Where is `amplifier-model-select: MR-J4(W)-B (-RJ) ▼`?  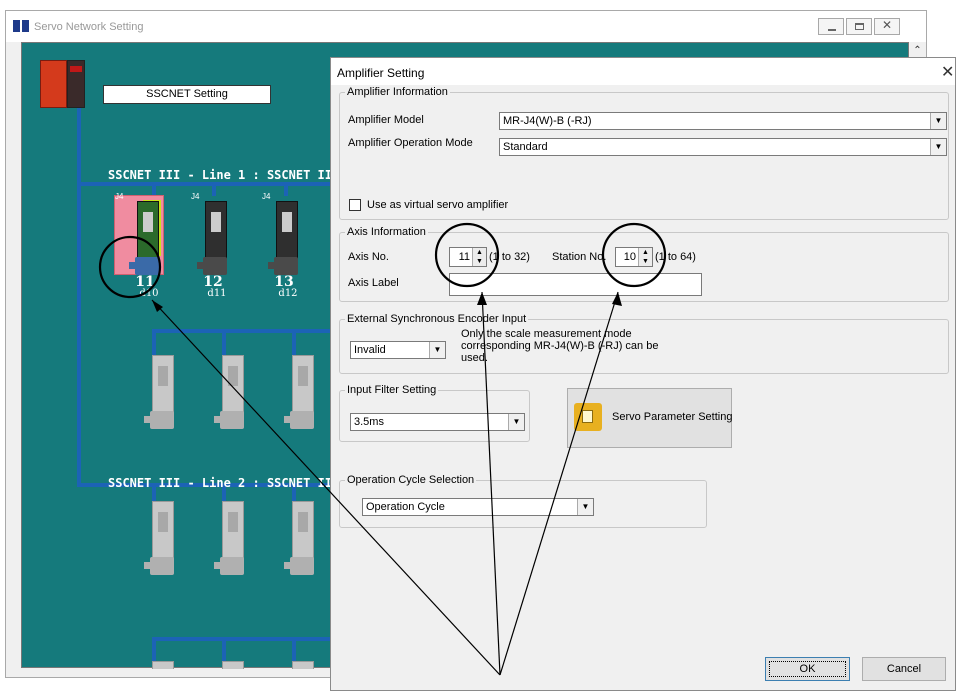
amplifier-model-select: MR-J4(W)-B (-RJ) ▼ is located at coordinates (723, 121).